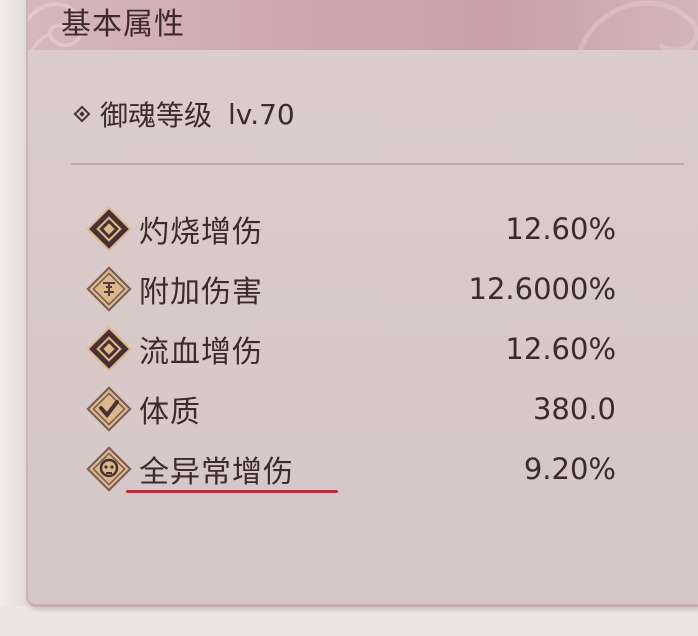  What do you see at coordinates (232, 491) in the screenshot?
I see `highlight-underline` at bounding box center [232, 491].